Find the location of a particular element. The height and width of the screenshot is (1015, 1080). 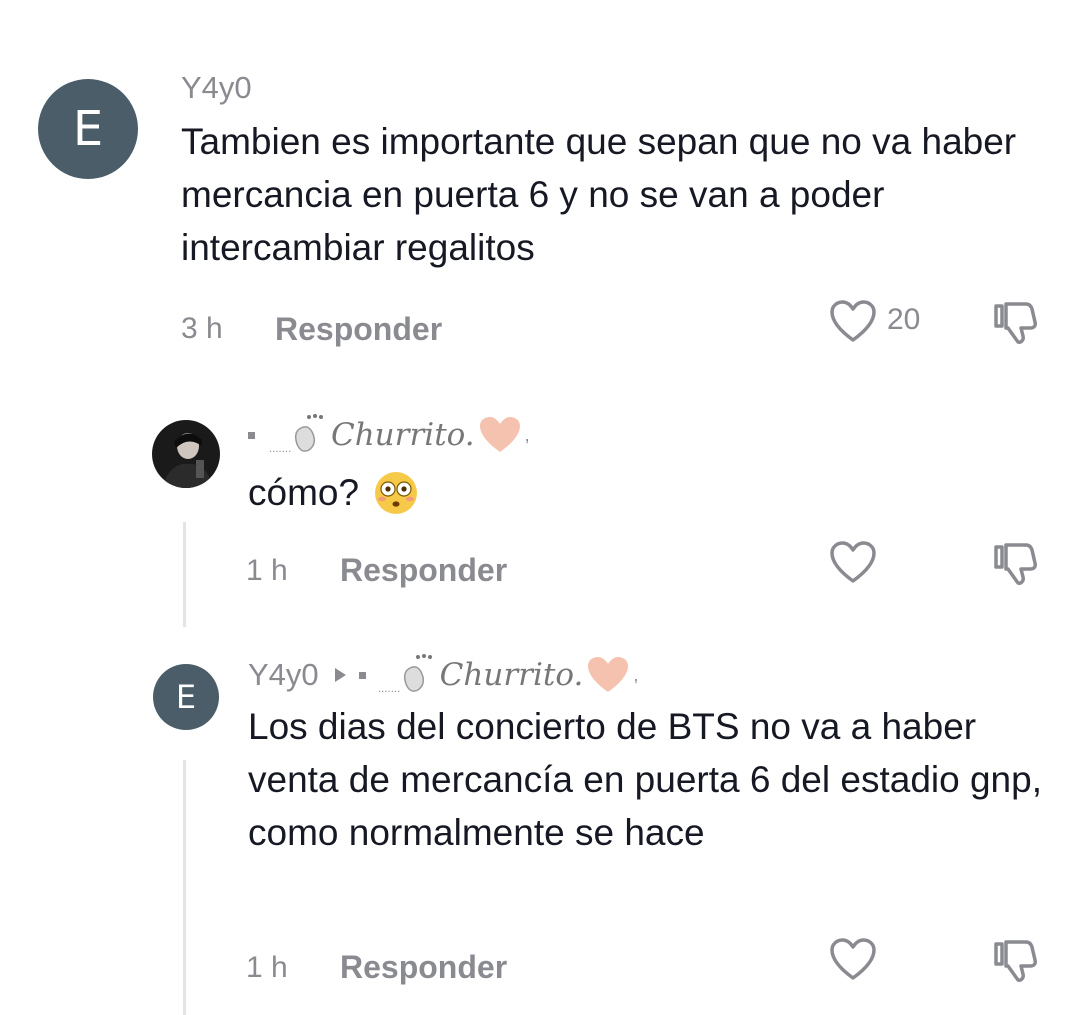

like-count: 20 is located at coordinates (904, 319).